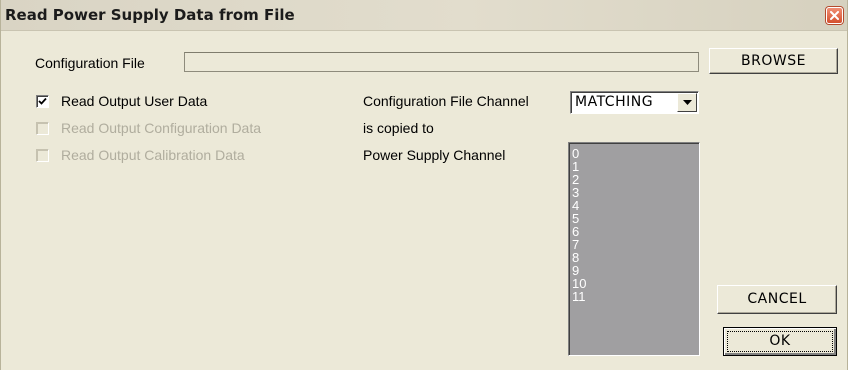  I want to click on dialog-title: Read Power Supply Data from File, so click(150, 15).